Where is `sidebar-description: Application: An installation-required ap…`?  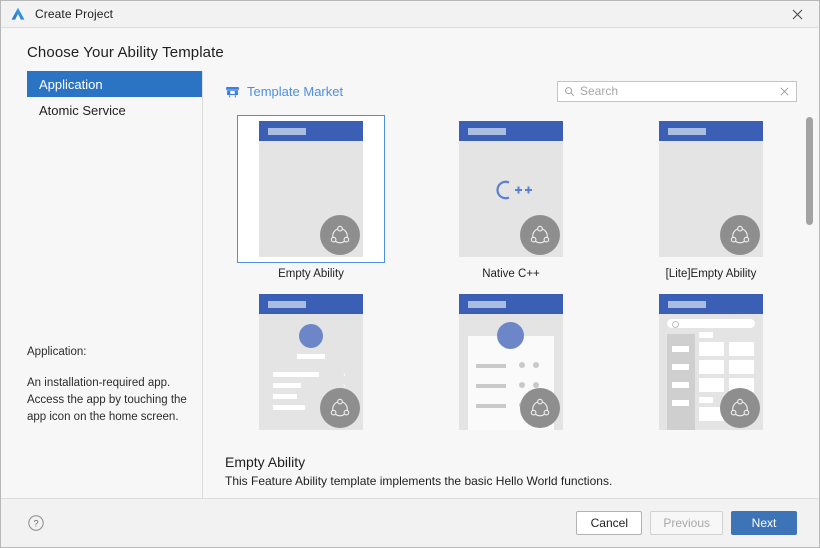
sidebar-description: Application: An installation-required ap… is located at coordinates (108, 385).